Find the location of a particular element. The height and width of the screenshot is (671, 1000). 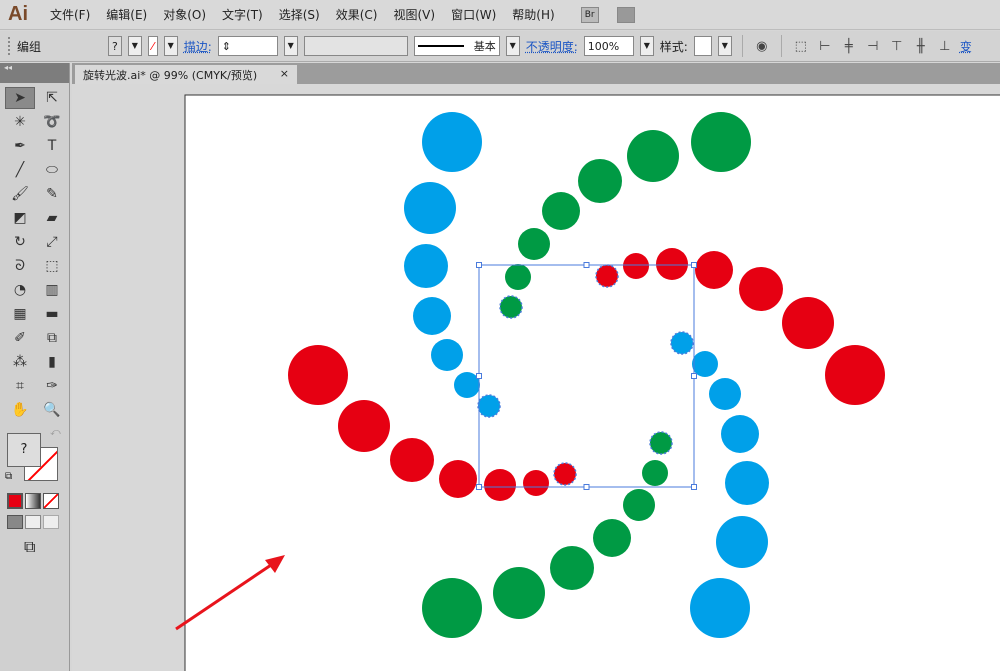

variable-width-dropdown is located at coordinates (355, 46).